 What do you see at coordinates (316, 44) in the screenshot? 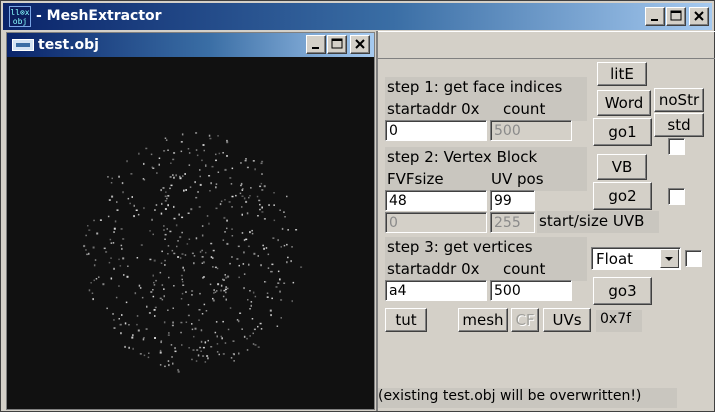
I see `preview-minimize-button` at bounding box center [316, 44].